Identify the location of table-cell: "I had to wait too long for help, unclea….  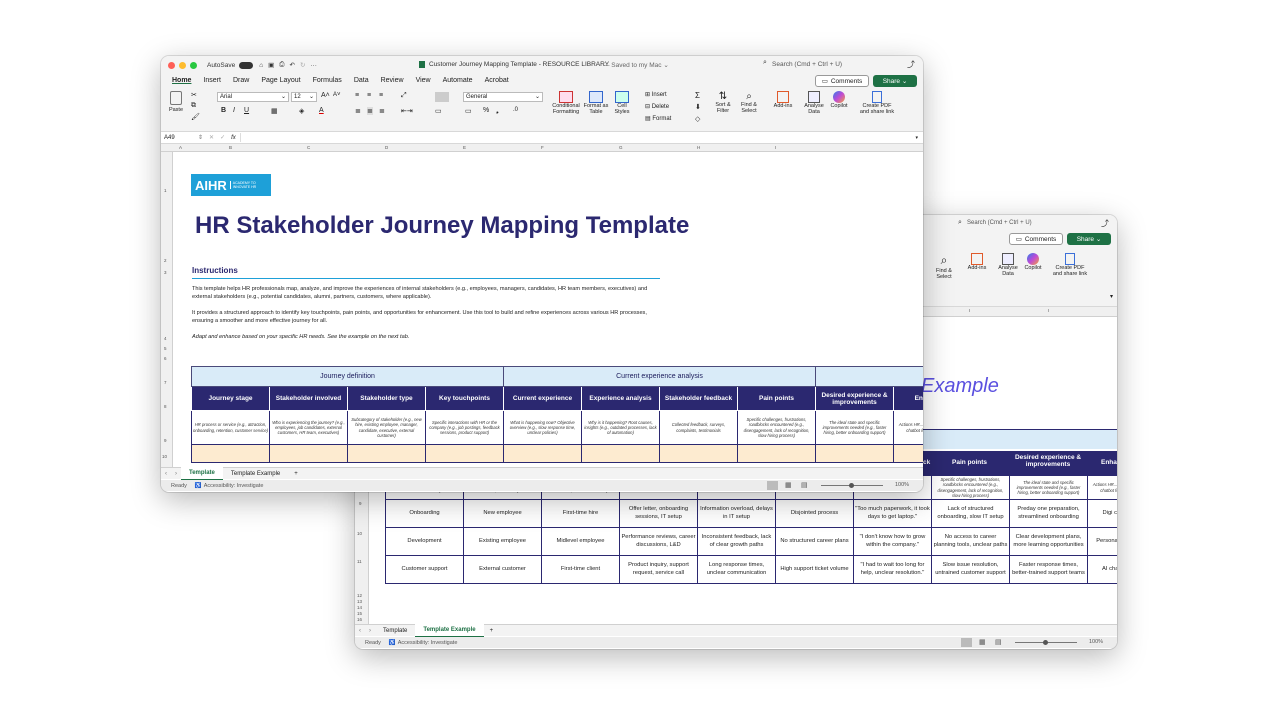
(892, 569).